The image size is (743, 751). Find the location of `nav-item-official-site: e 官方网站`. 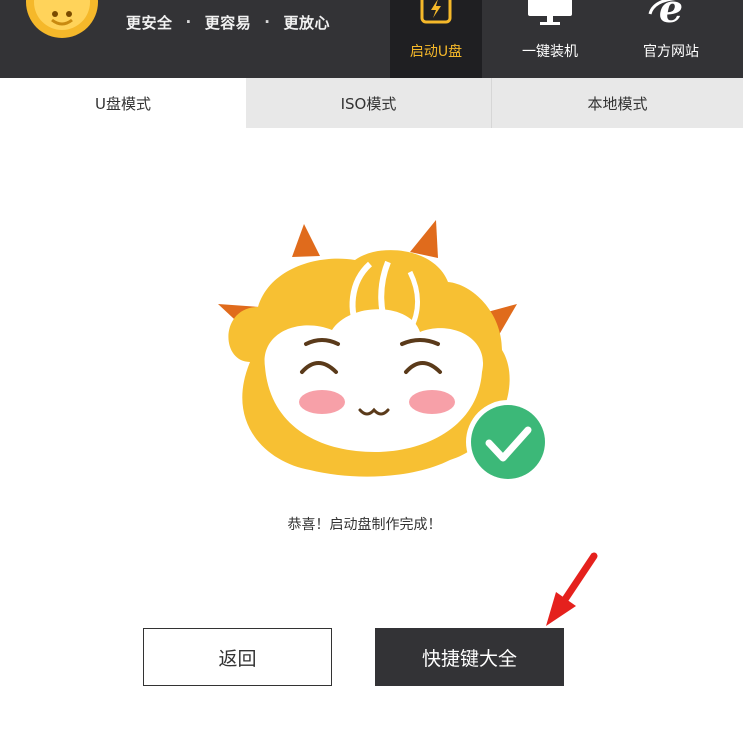

nav-item-official-site: e 官方网站 is located at coordinates (671, 39).